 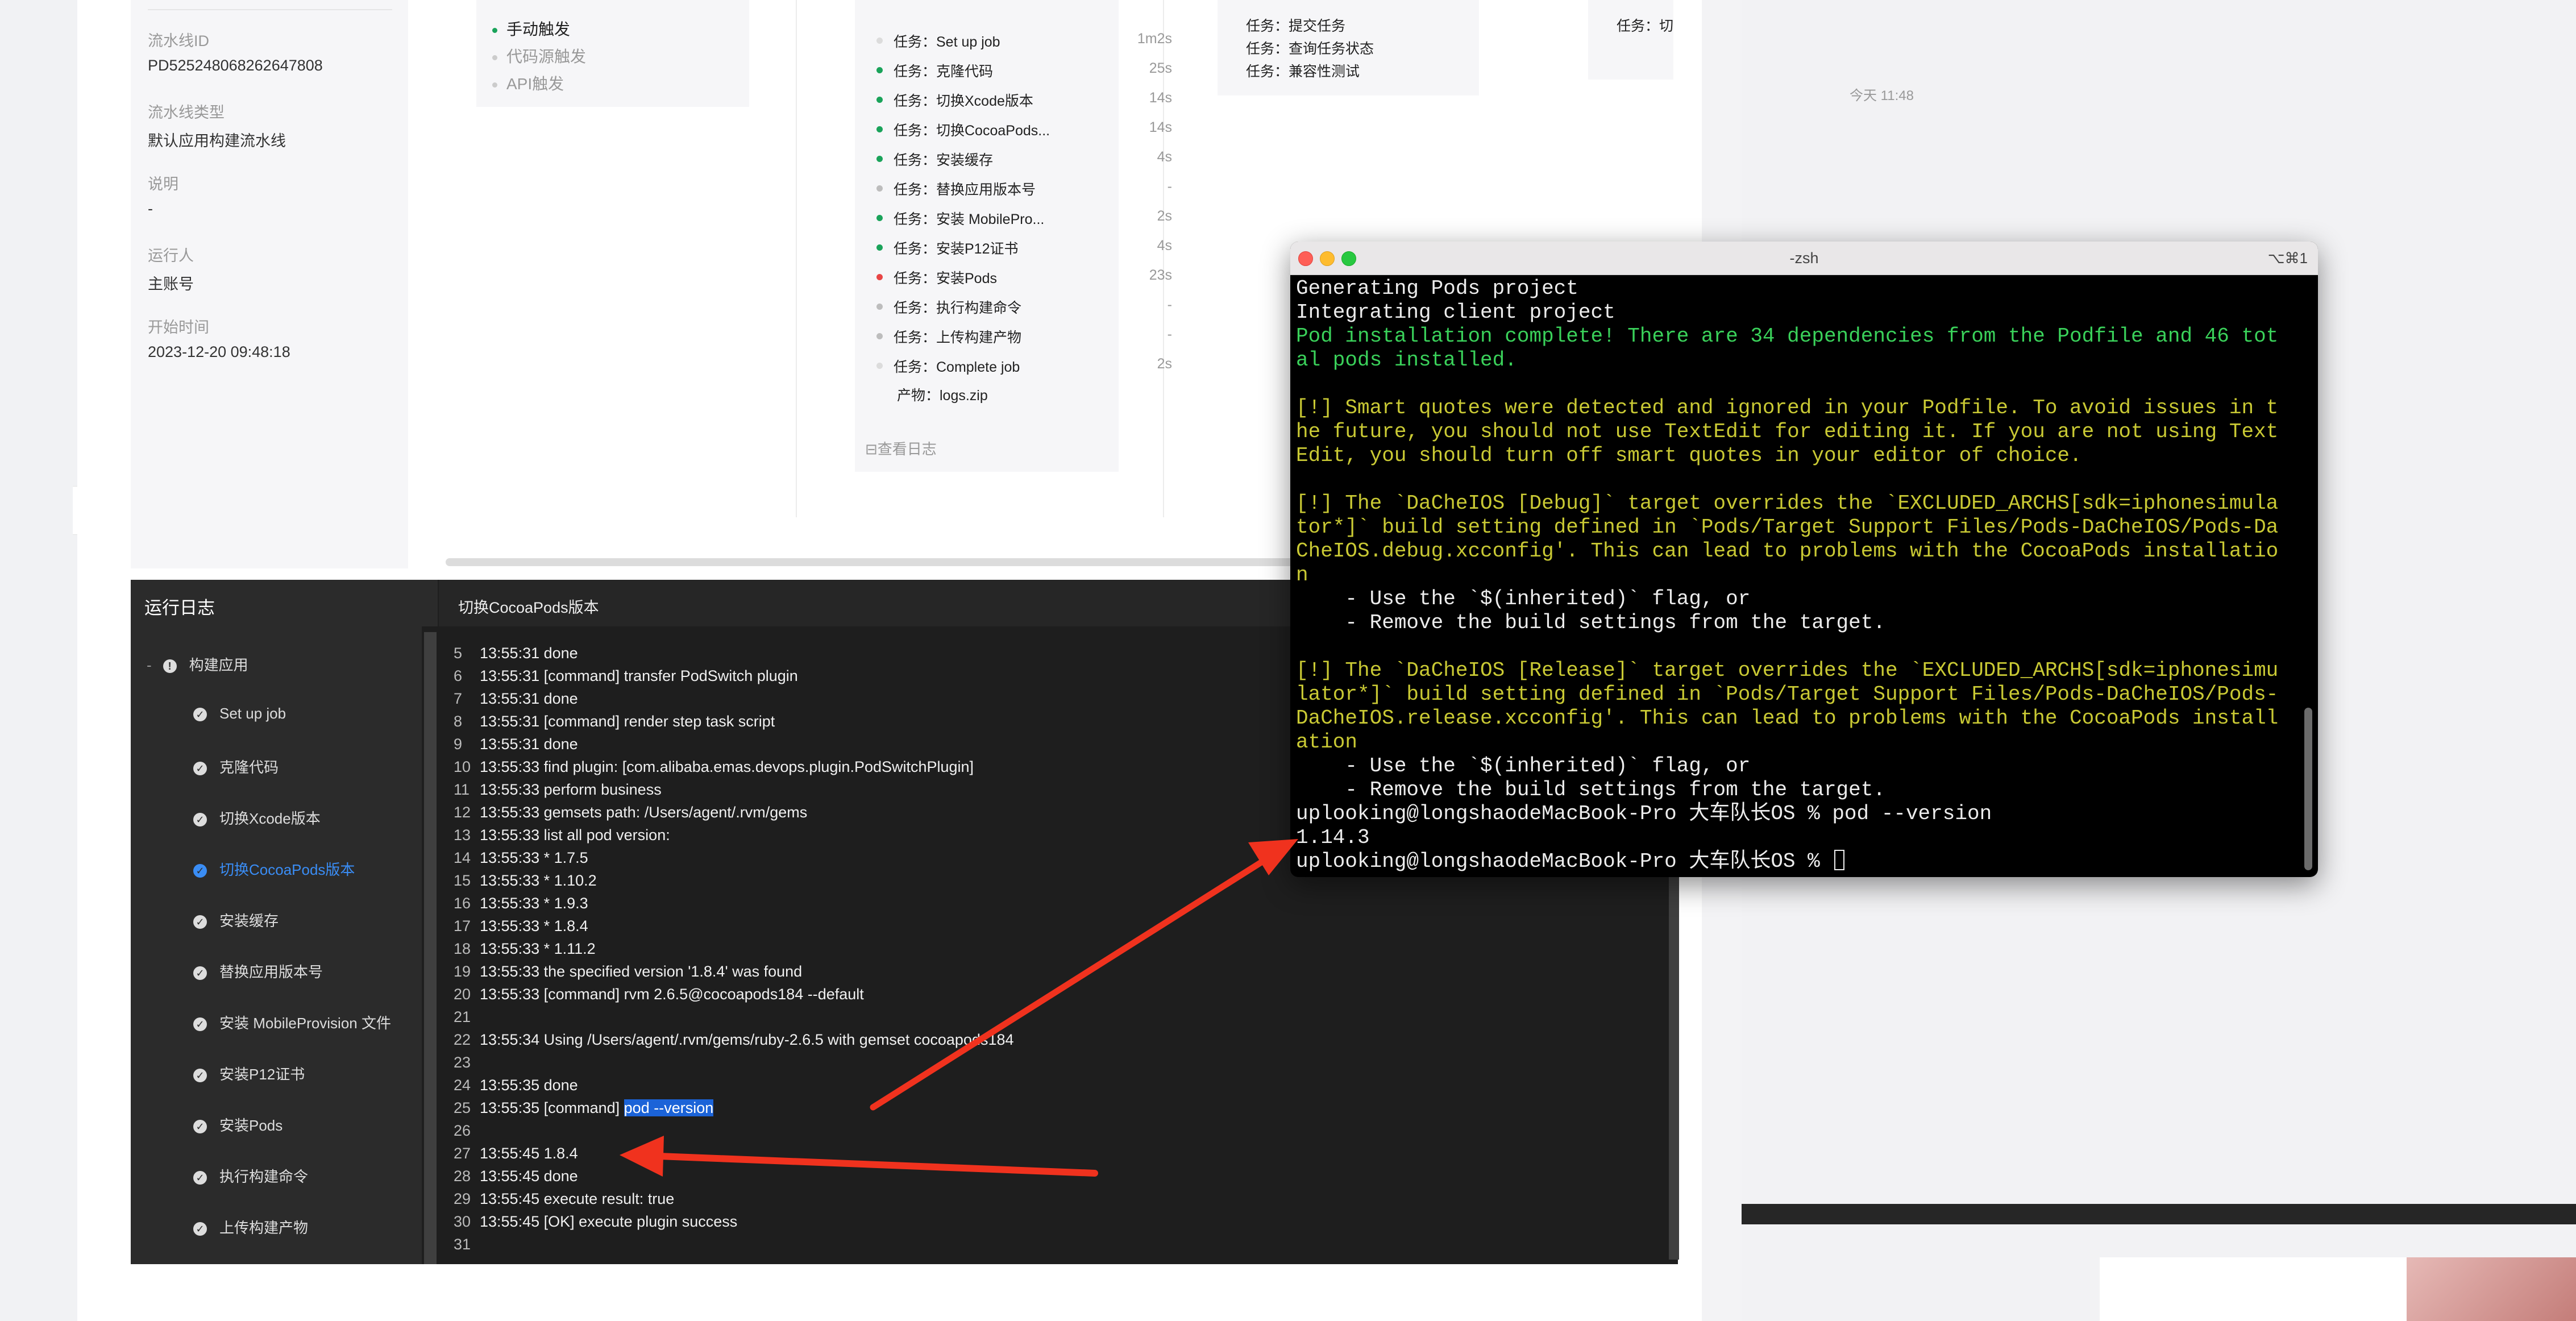 I want to click on tree-step-item: ✓ 执行构建命令, so click(x=251, y=1175).